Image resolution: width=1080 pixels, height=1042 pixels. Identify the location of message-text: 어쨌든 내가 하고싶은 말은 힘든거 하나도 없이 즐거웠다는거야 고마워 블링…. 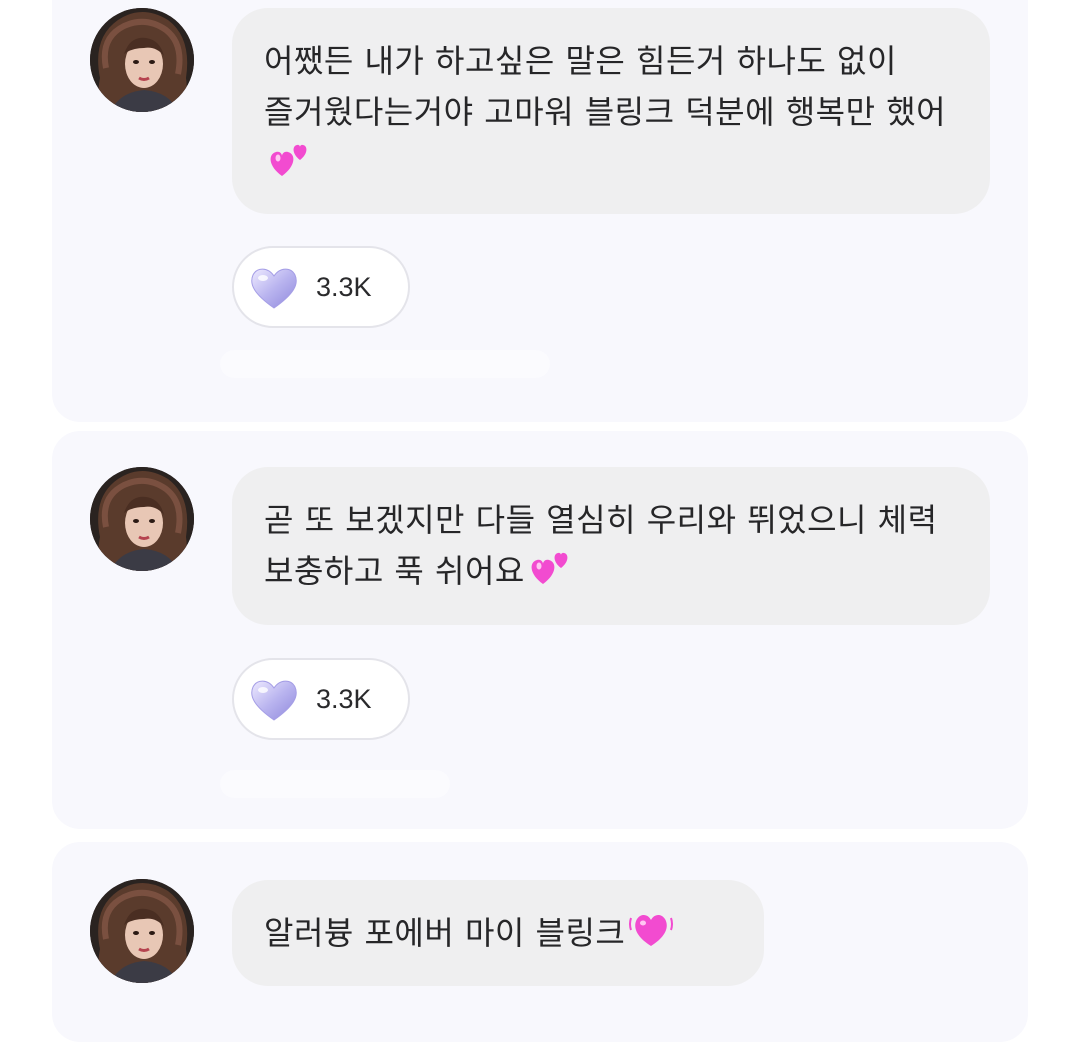
(605, 86).